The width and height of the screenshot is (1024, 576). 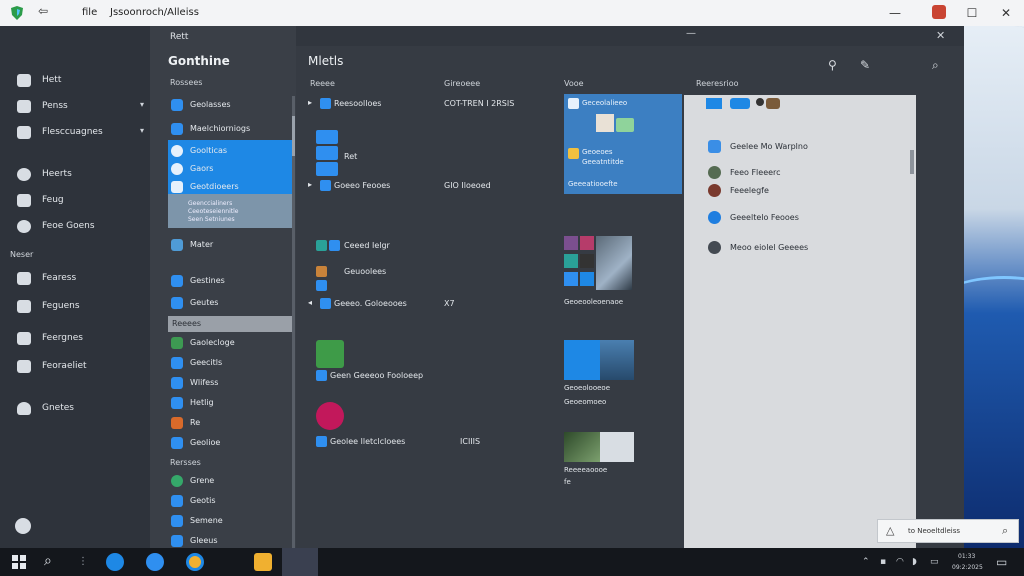 What do you see at coordinates (357, 103) in the screenshot?
I see `item-name: Reesoolloes` at bounding box center [357, 103].